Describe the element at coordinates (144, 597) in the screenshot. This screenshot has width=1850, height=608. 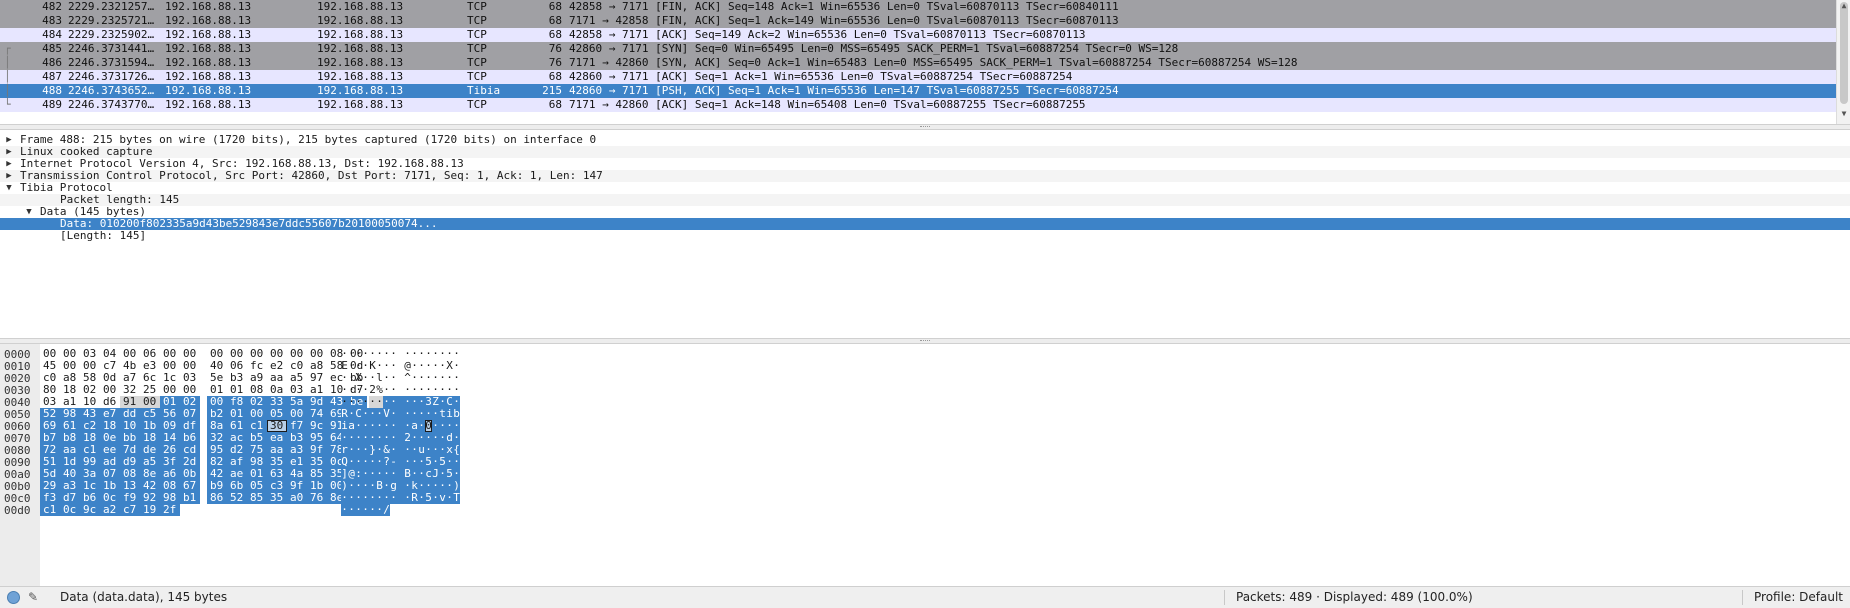
I see `status-message: Data (data.data), 145 bytes` at that location.